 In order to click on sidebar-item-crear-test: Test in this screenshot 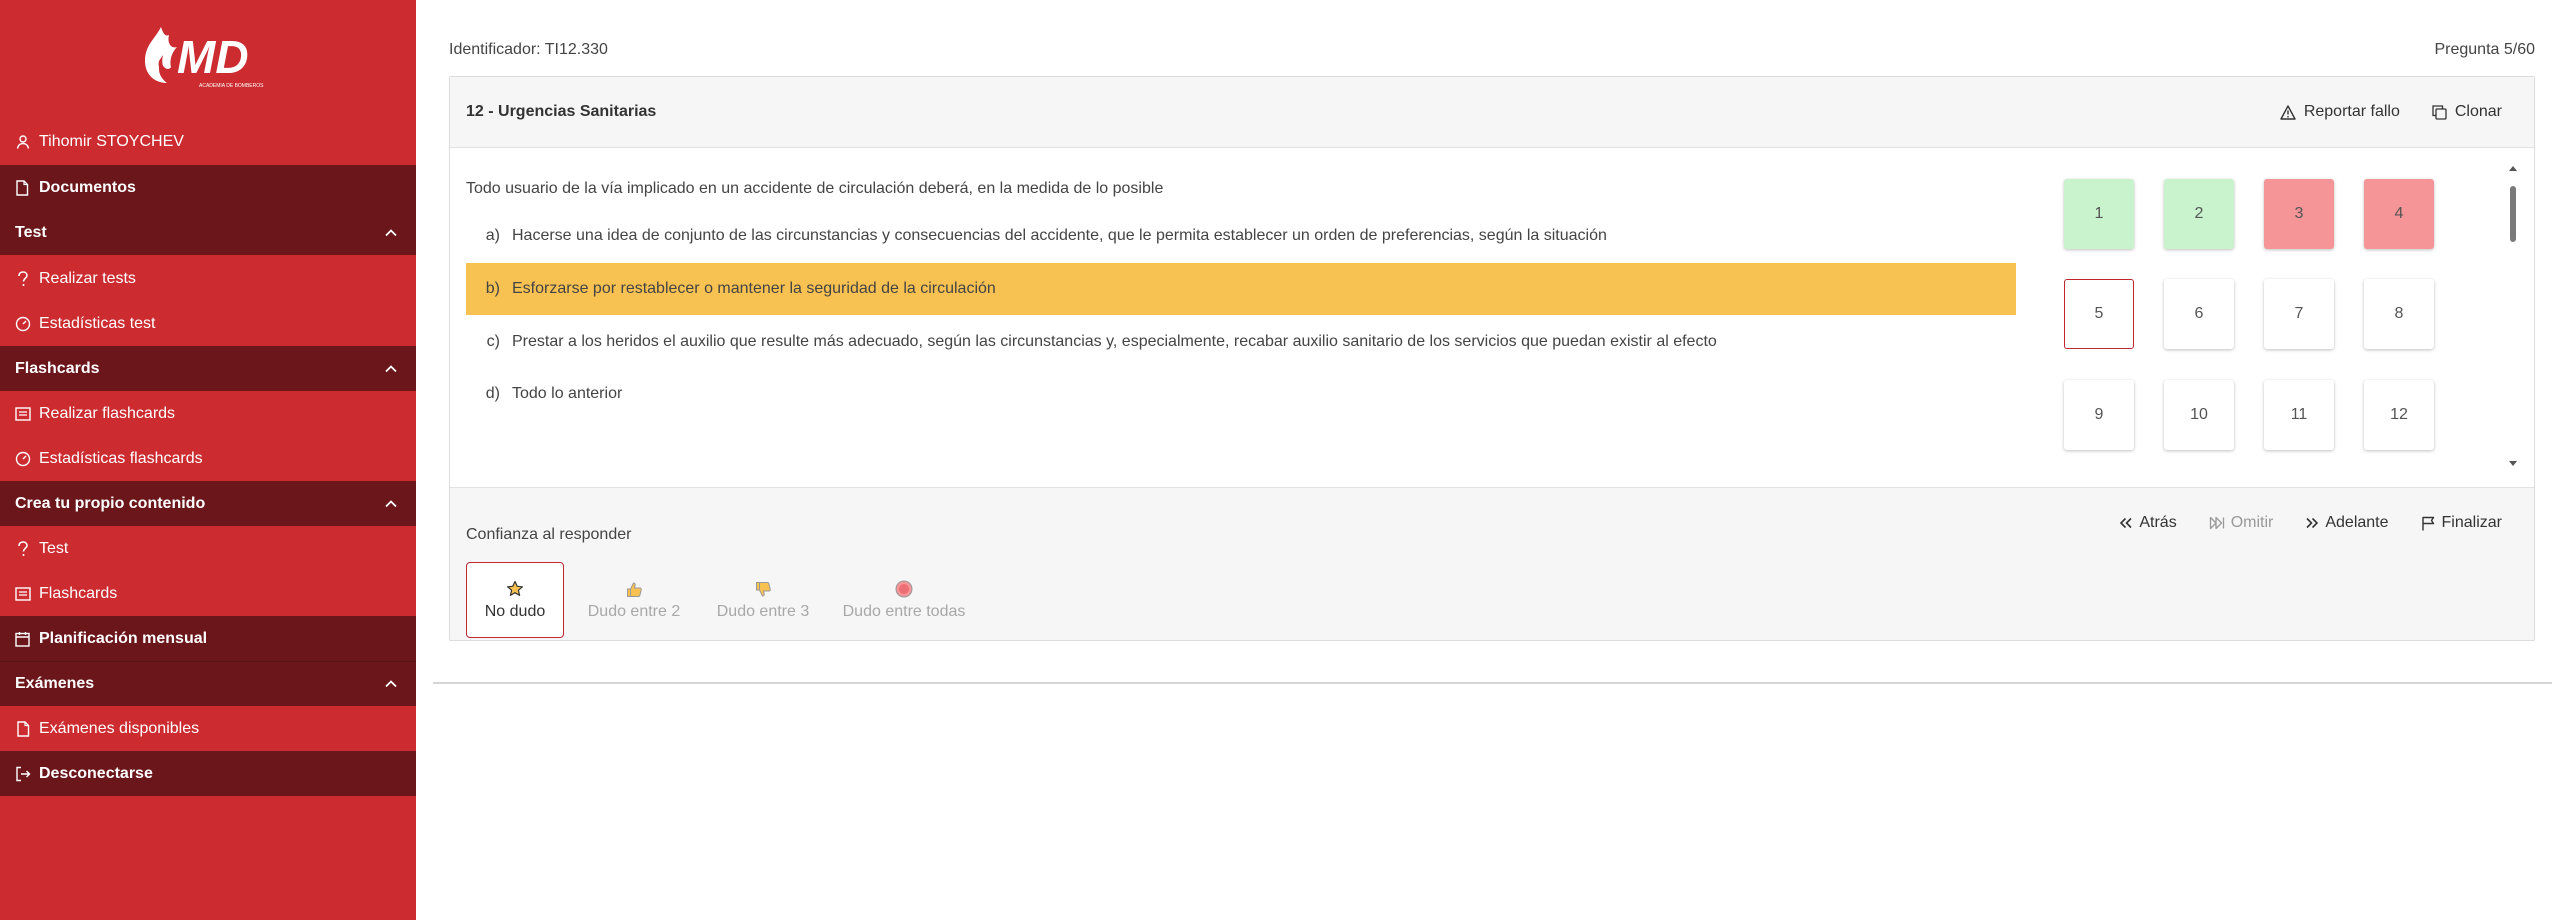, I will do `click(208, 548)`.